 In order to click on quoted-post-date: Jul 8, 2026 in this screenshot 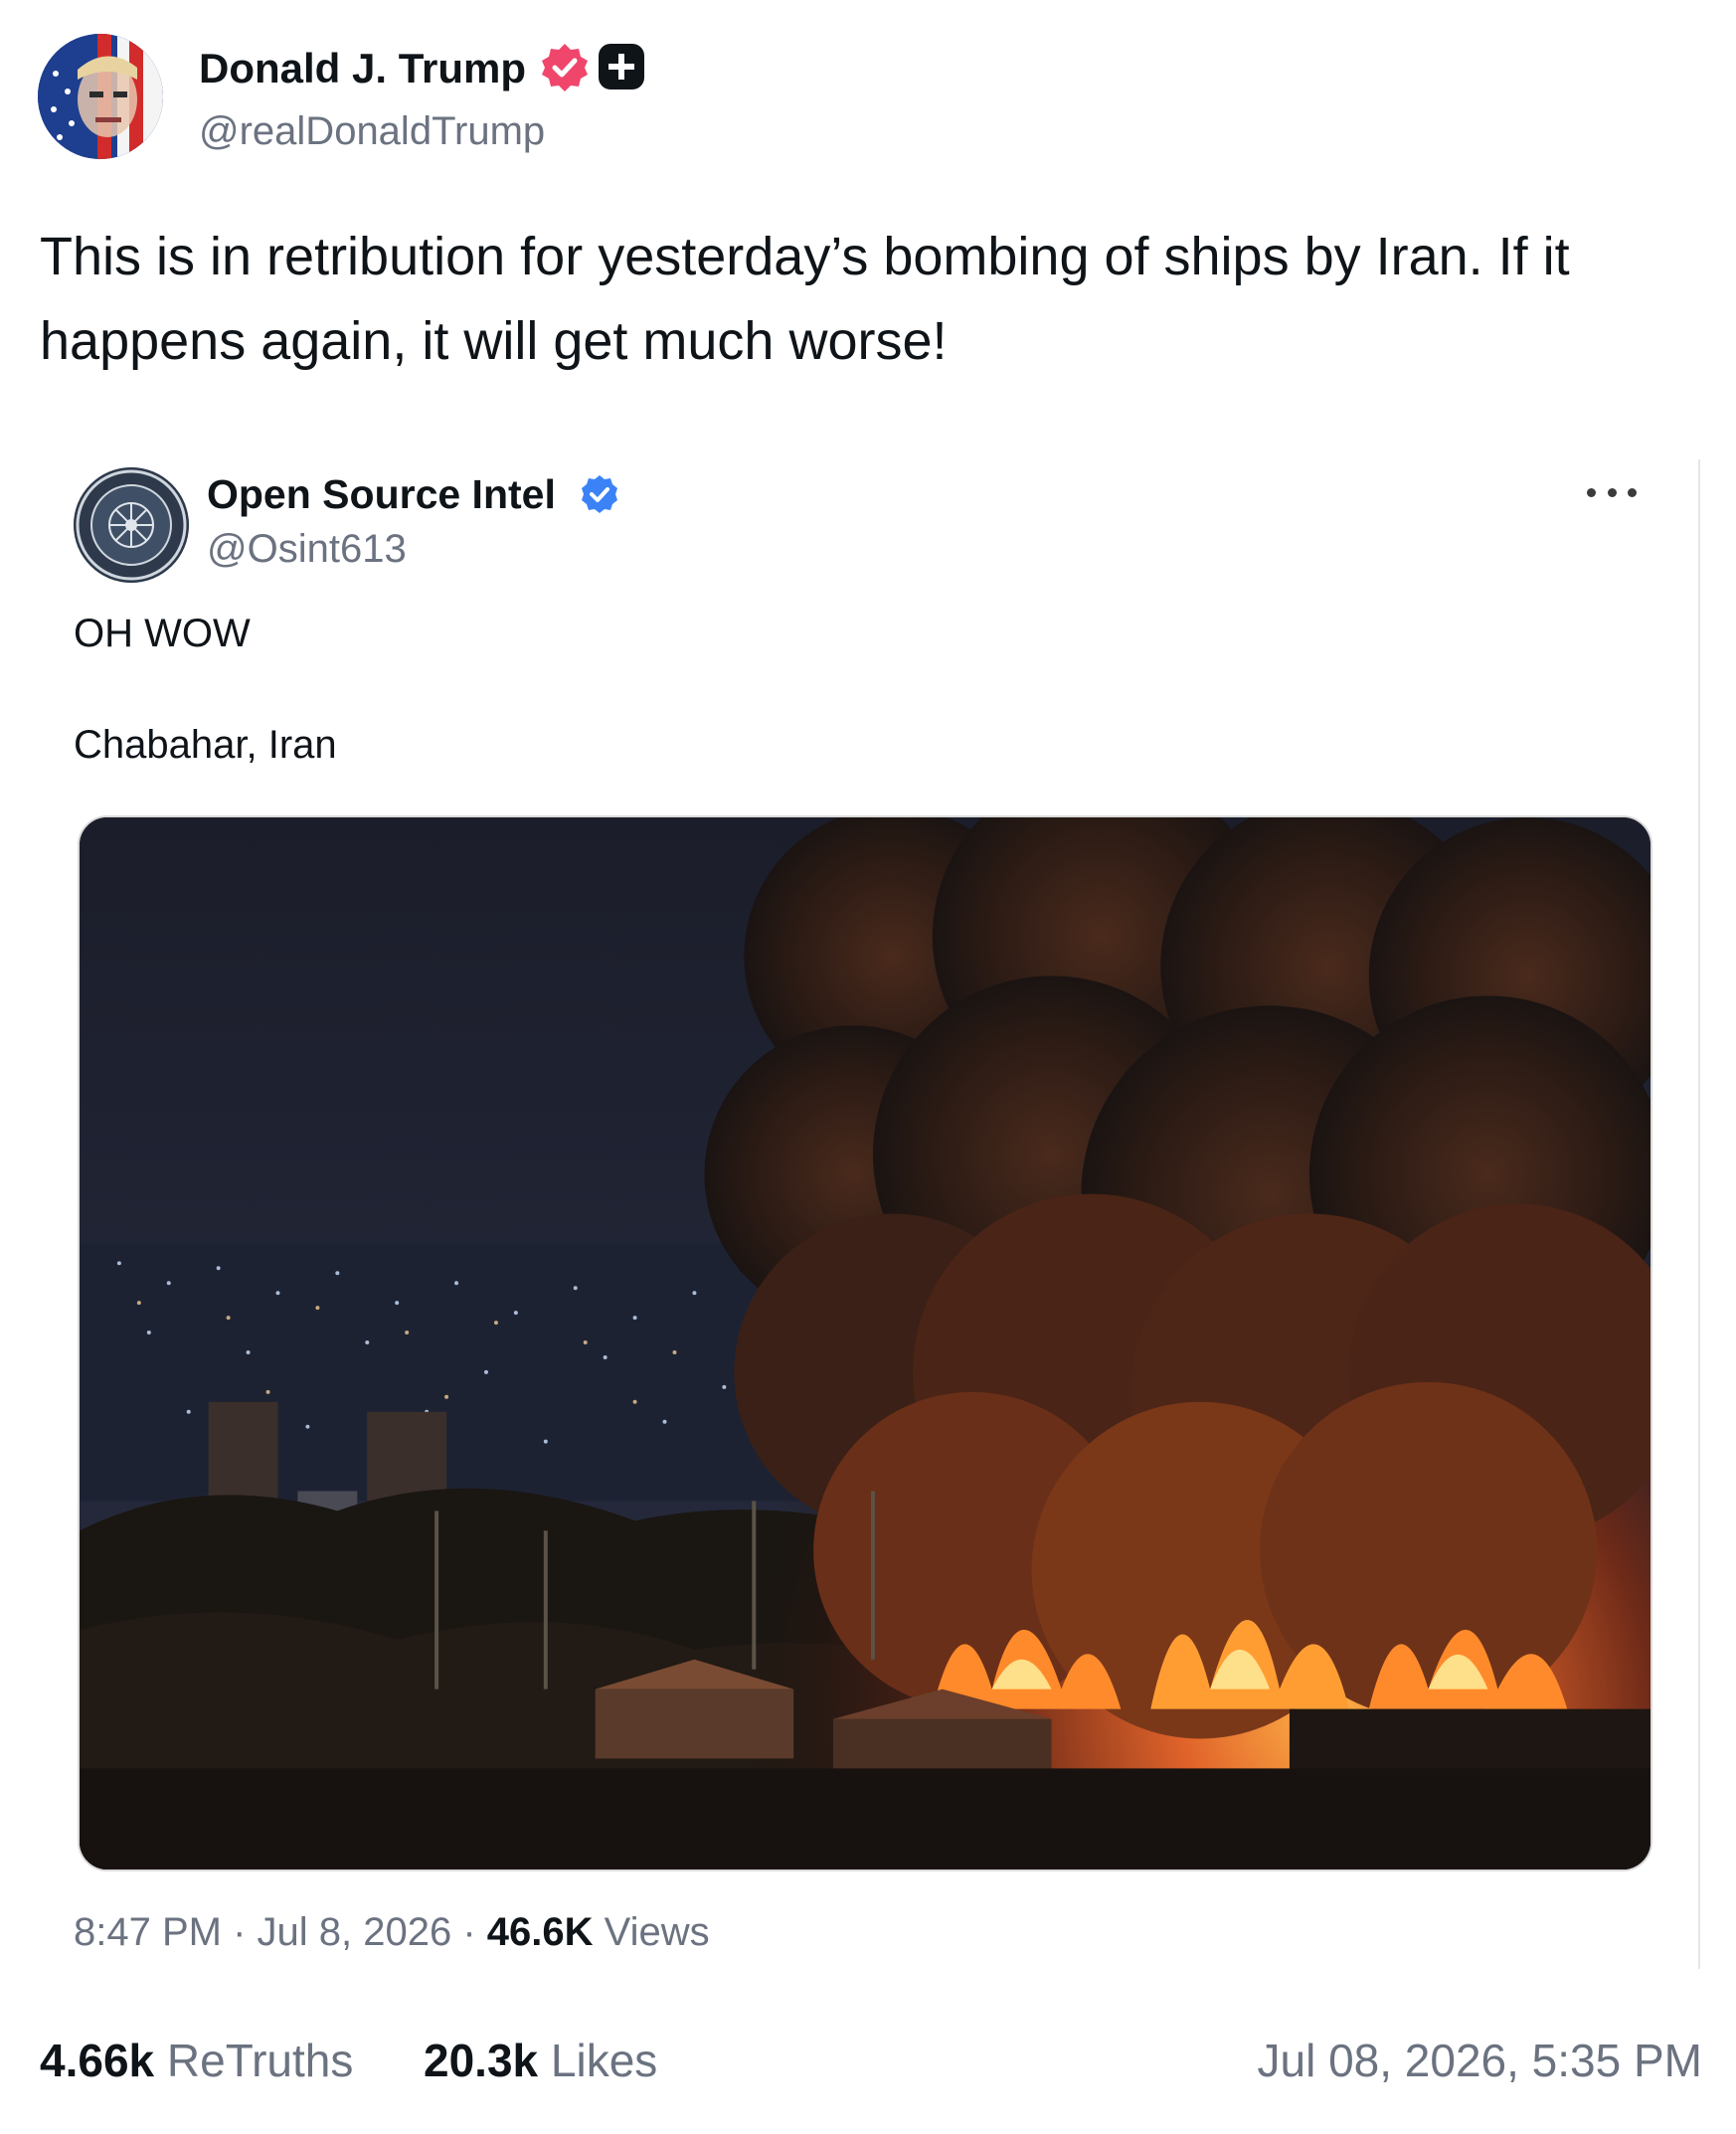, I will do `click(355, 1932)`.